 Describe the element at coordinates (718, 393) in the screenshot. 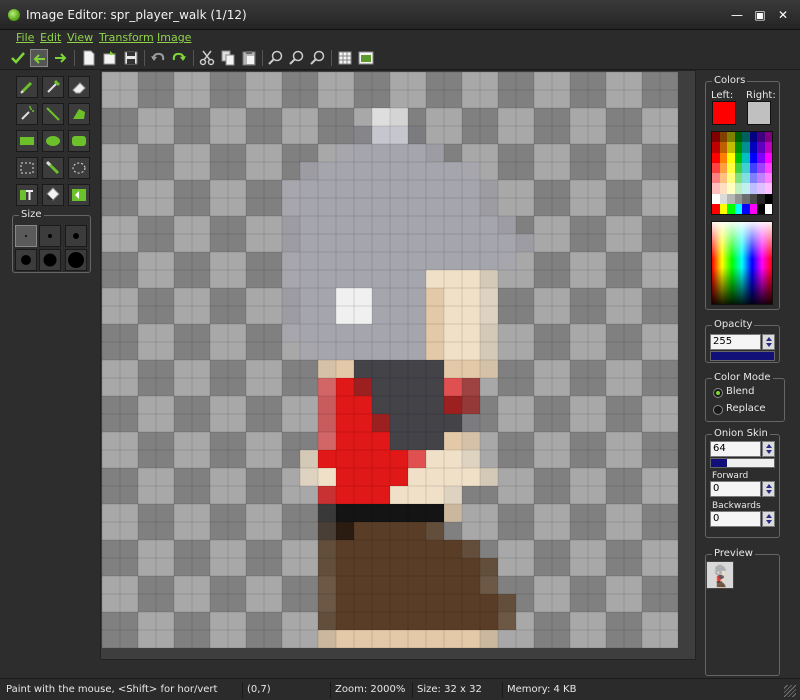

I see `blend-radio` at that location.